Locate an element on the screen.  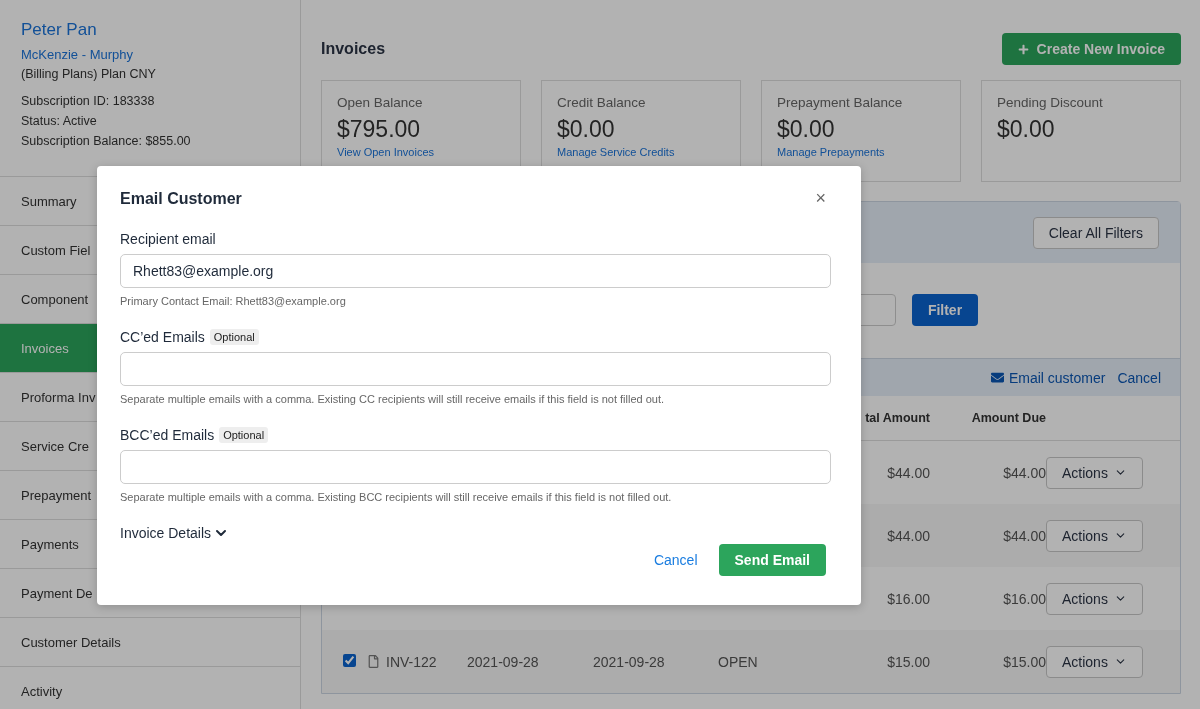
table-cell-text: OPEN is located at coordinates (738, 661).